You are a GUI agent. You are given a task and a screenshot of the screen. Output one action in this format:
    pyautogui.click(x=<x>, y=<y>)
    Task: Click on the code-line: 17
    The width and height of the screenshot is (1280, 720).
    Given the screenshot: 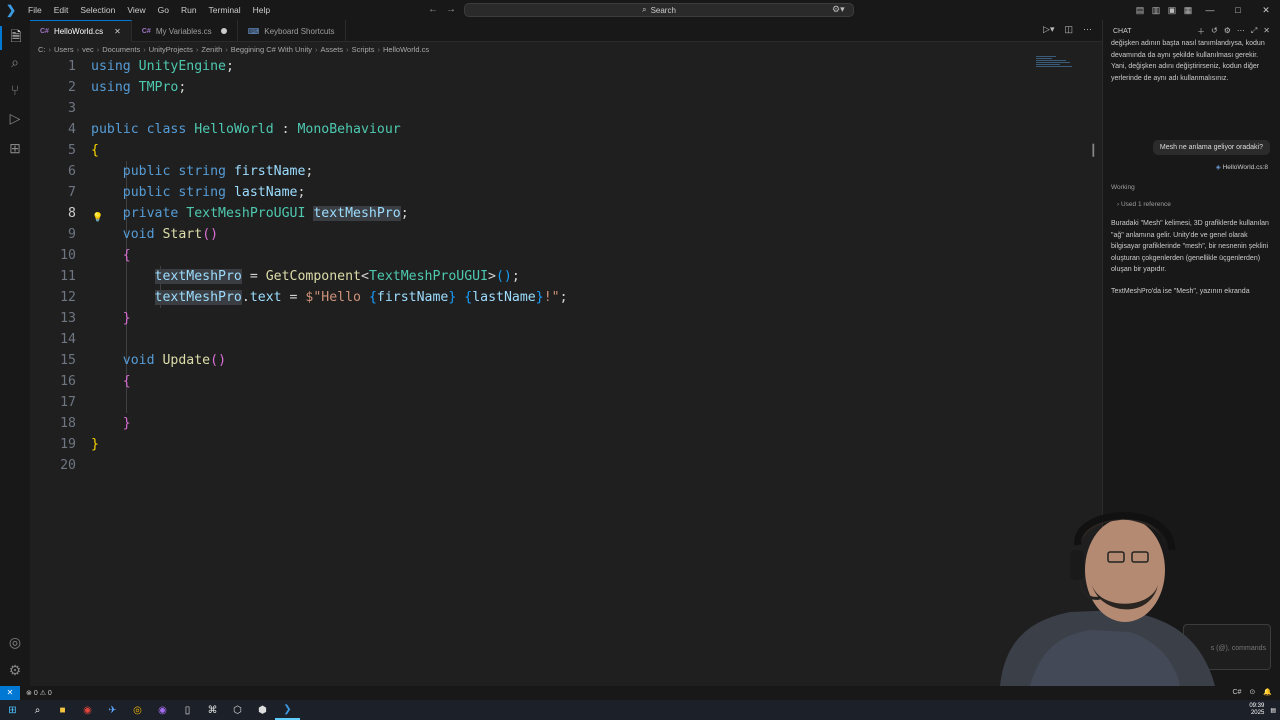 What is the action you would take?
    pyautogui.click(x=560, y=402)
    